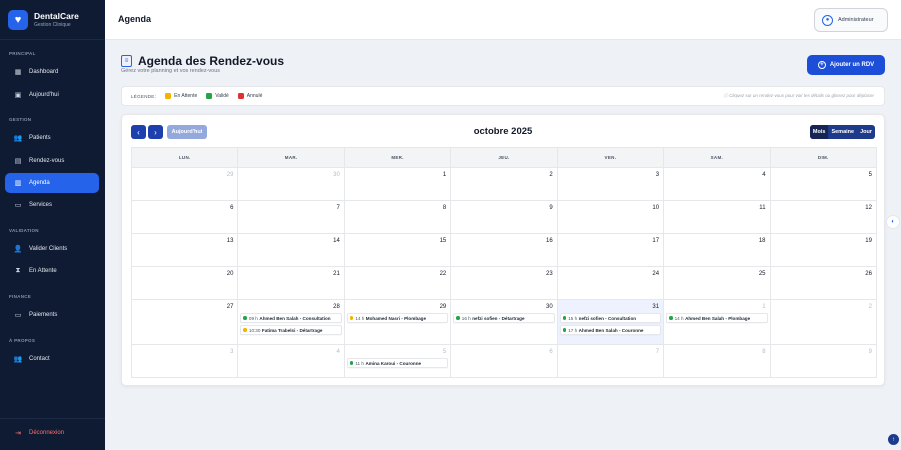  I want to click on legend-item-en-attente: En Attente, so click(181, 96).